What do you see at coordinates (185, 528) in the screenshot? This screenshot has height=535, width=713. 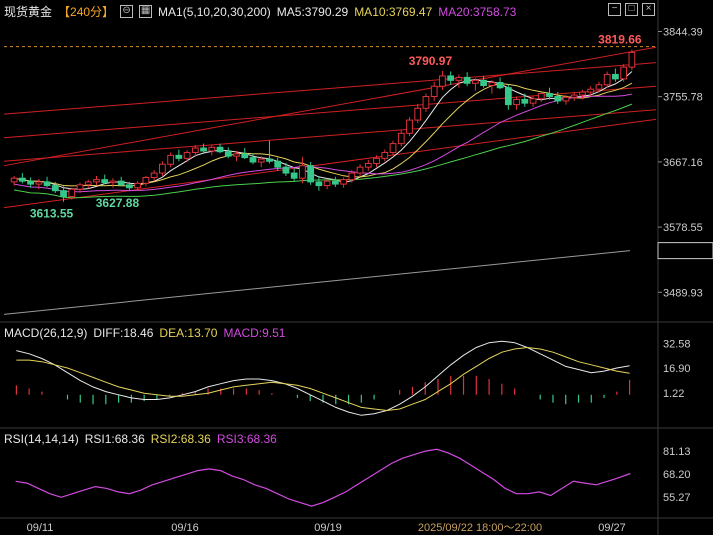 I see `x-axis-label: 09/16` at bounding box center [185, 528].